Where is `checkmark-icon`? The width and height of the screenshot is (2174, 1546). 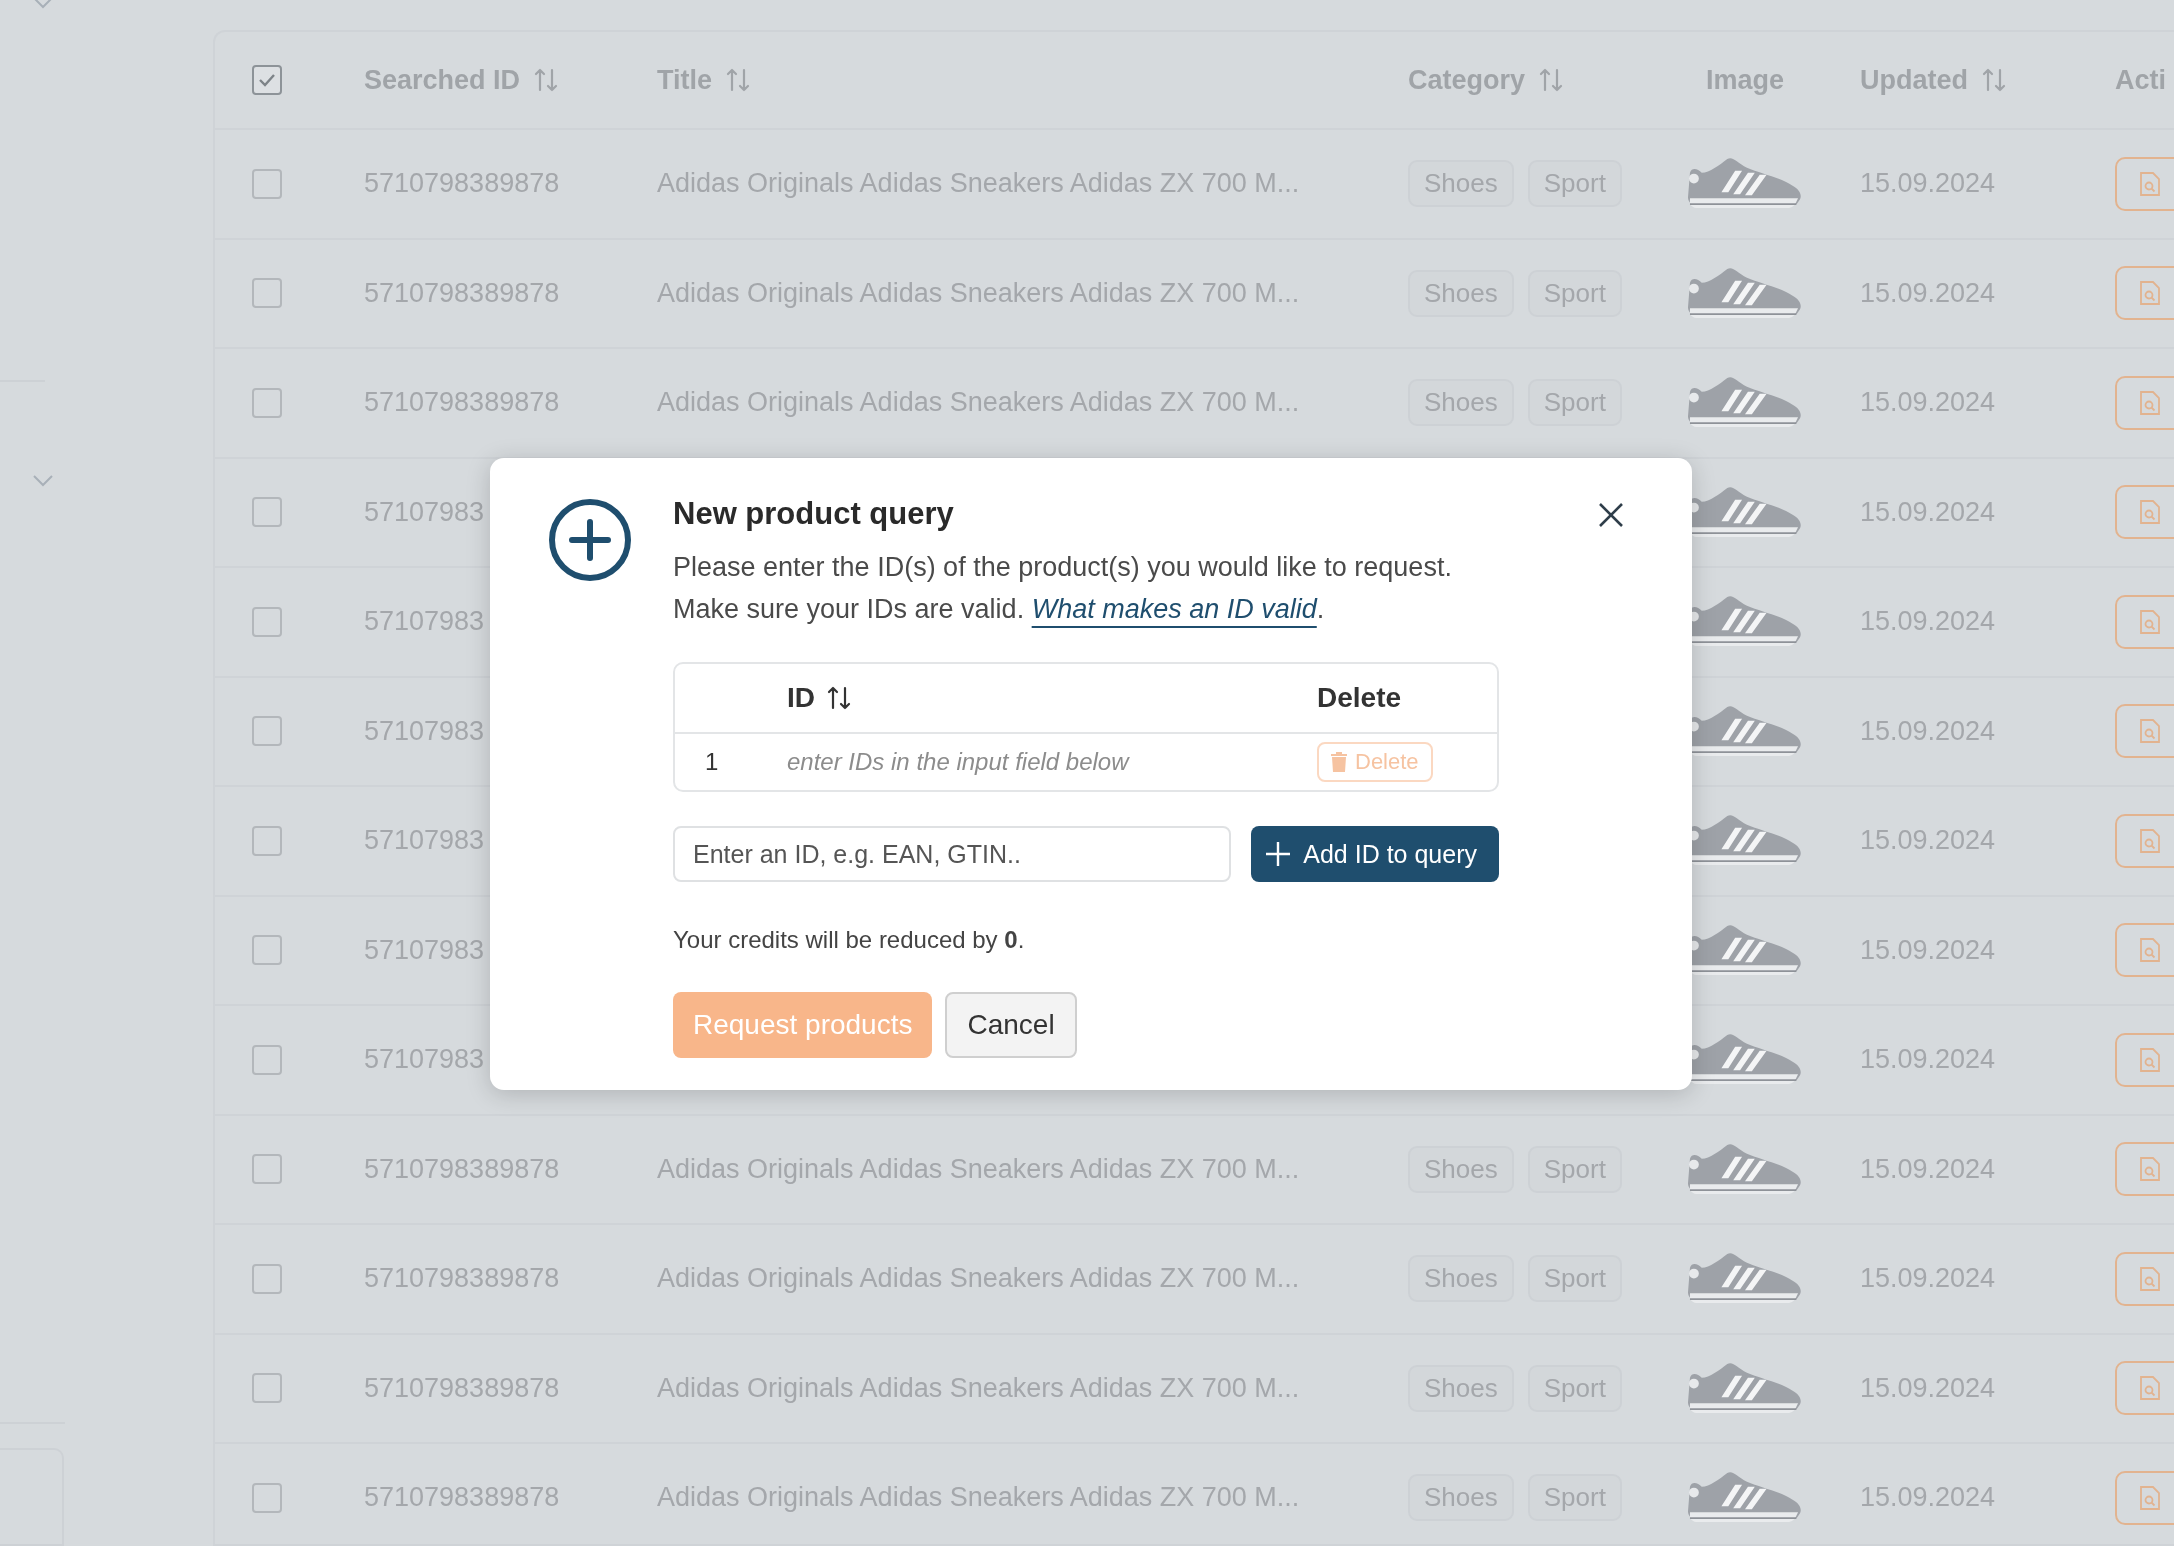 checkmark-icon is located at coordinates (267, 80).